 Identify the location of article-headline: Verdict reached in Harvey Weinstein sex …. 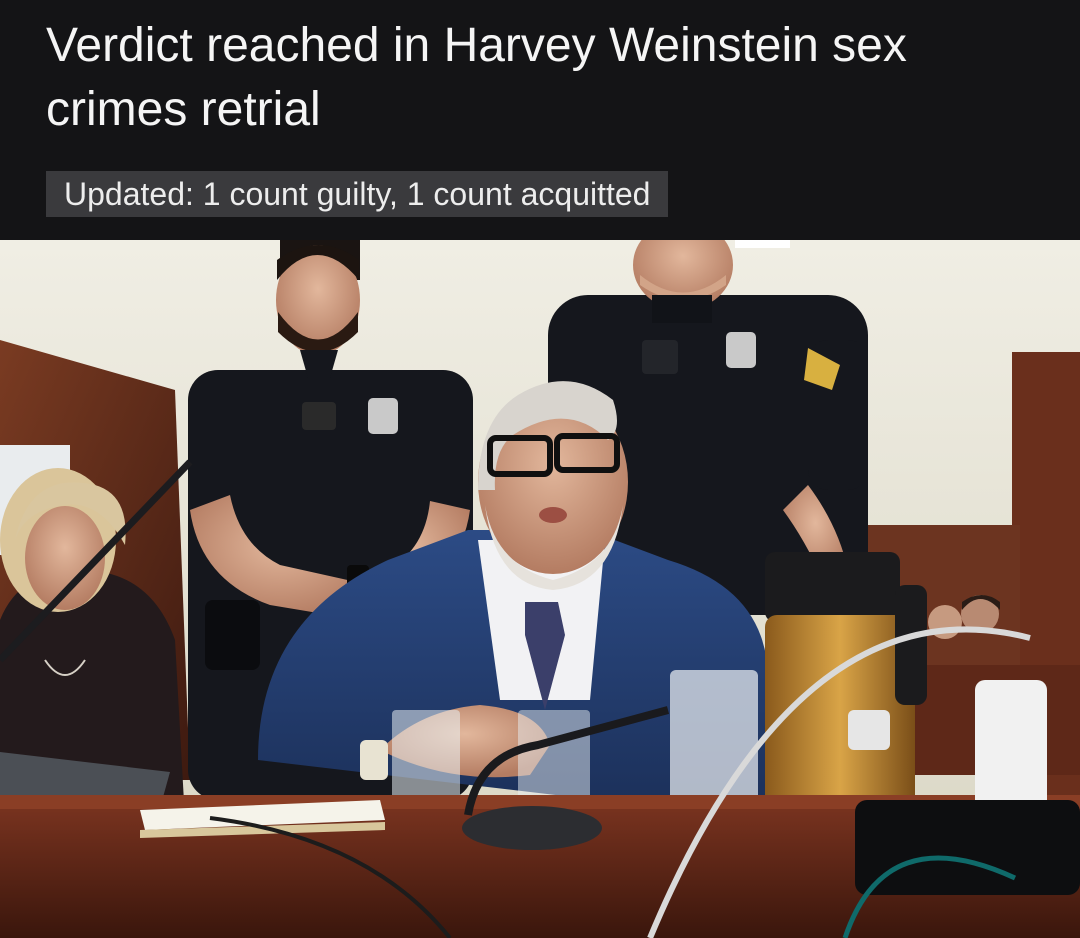
(546, 78).